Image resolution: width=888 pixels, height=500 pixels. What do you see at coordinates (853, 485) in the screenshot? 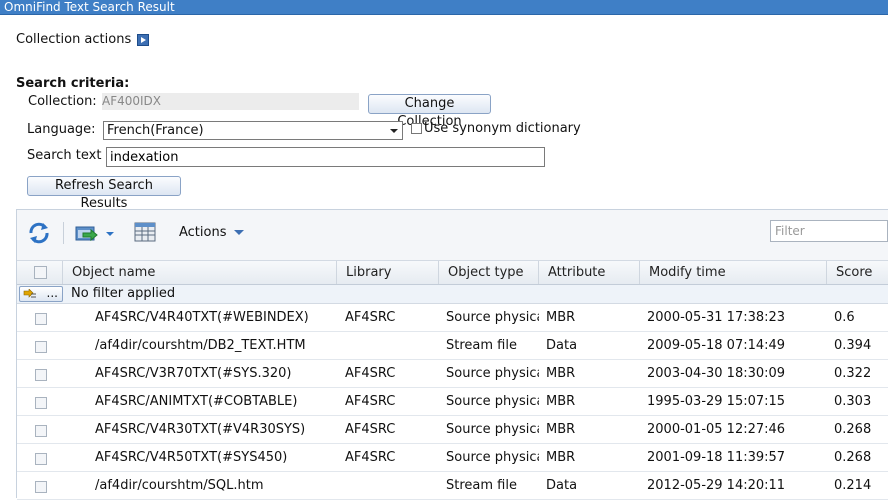
I see `score-cell: 0.214` at bounding box center [853, 485].